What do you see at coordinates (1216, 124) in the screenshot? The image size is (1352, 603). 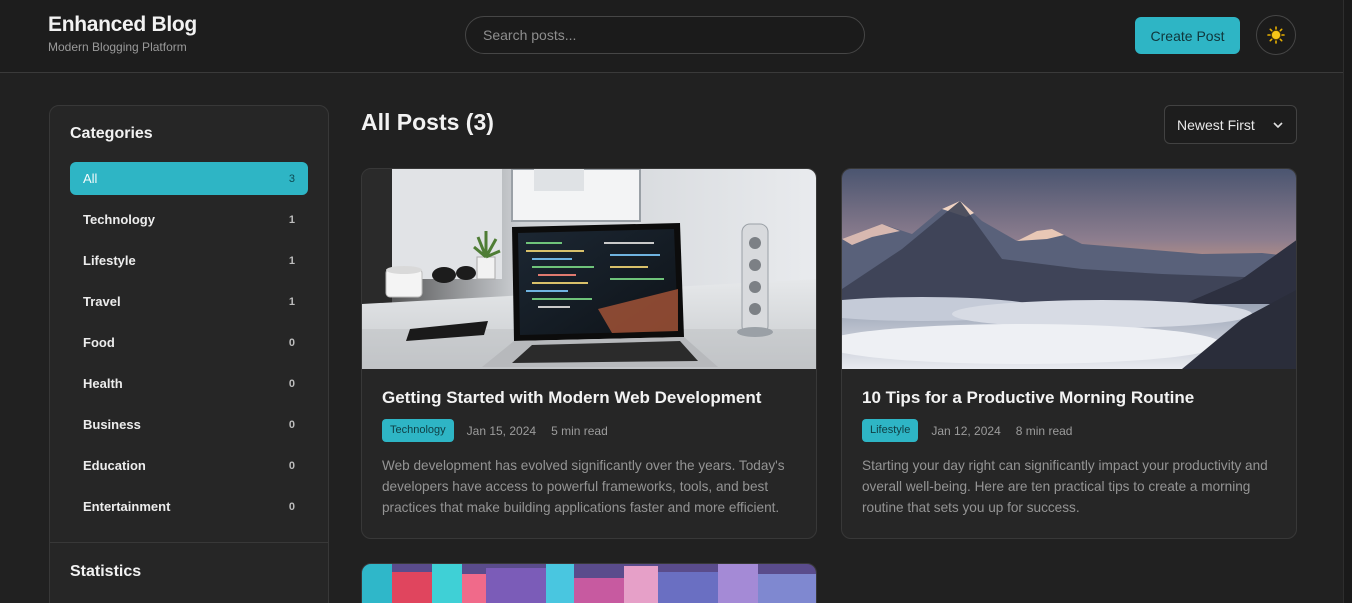 I see `sort-selected-value: Newest First` at bounding box center [1216, 124].